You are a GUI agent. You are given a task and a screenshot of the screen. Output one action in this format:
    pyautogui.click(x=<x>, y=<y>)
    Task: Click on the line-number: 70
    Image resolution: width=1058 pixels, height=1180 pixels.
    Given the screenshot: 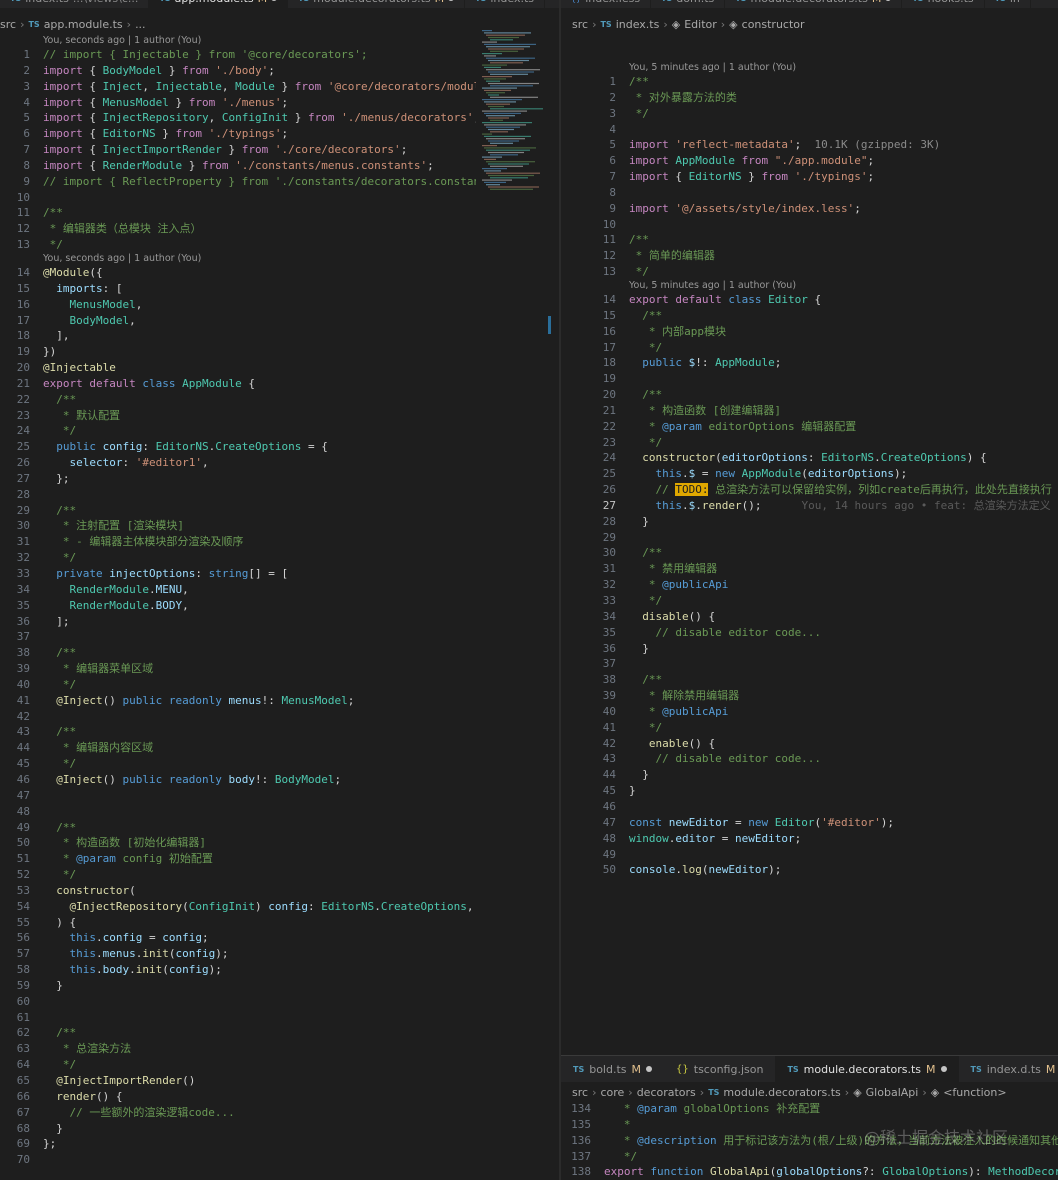 What is the action you would take?
    pyautogui.click(x=23, y=1160)
    